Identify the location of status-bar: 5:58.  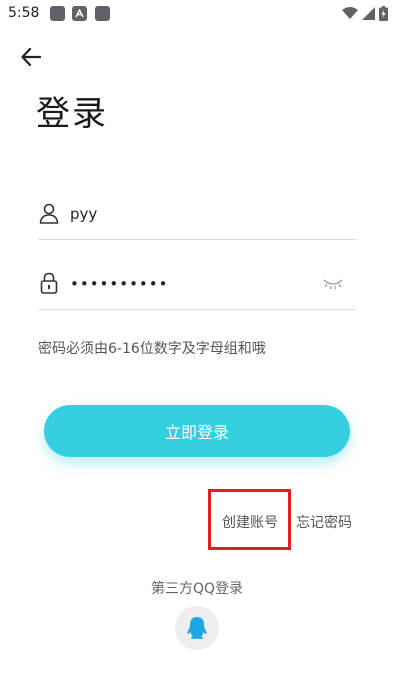
(197, 14).